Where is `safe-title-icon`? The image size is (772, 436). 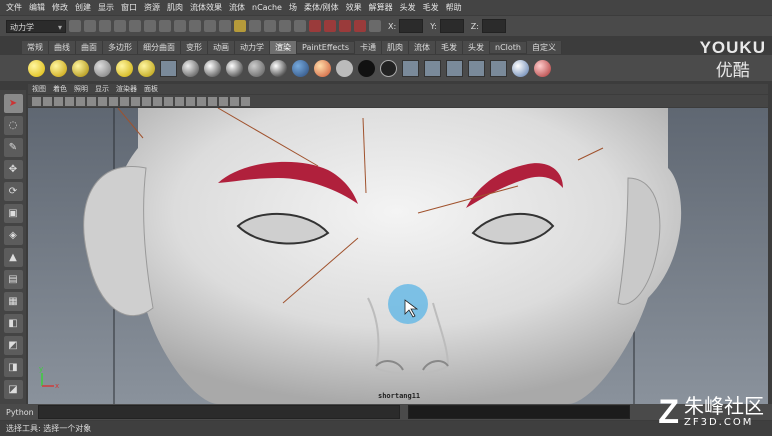
safe-title-icon is located at coordinates (146, 101).